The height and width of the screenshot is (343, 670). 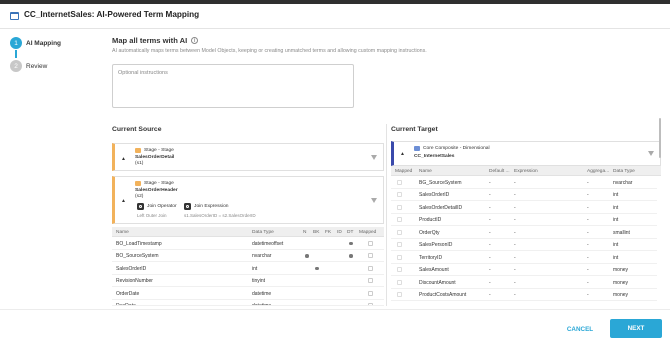 I want to click on row-aggregation: -, so click(x=588, y=232).